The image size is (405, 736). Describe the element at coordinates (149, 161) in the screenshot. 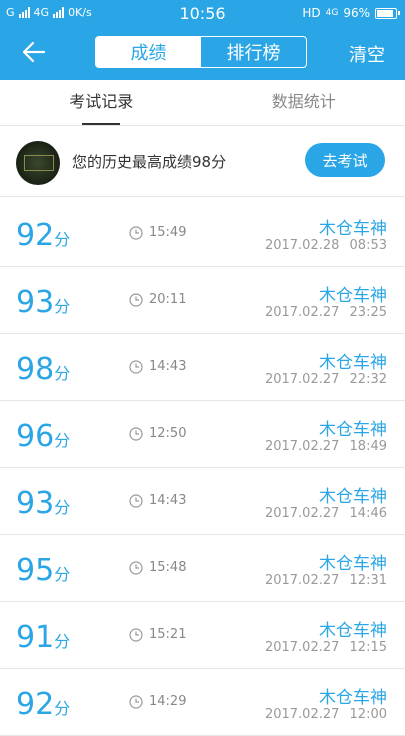

I see `best-score-text: 您的历史最高成绩98分` at that location.